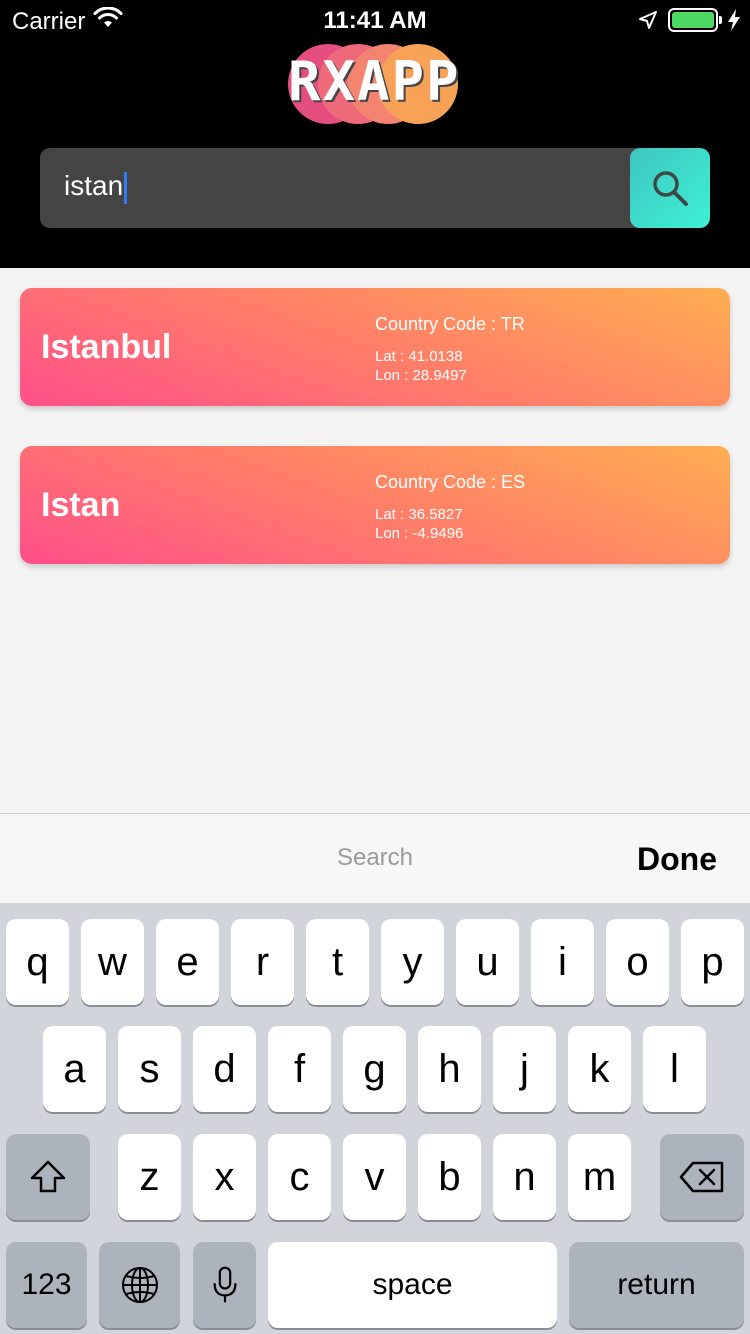 The image size is (750, 1334). I want to click on key-z: z, so click(149, 1177).